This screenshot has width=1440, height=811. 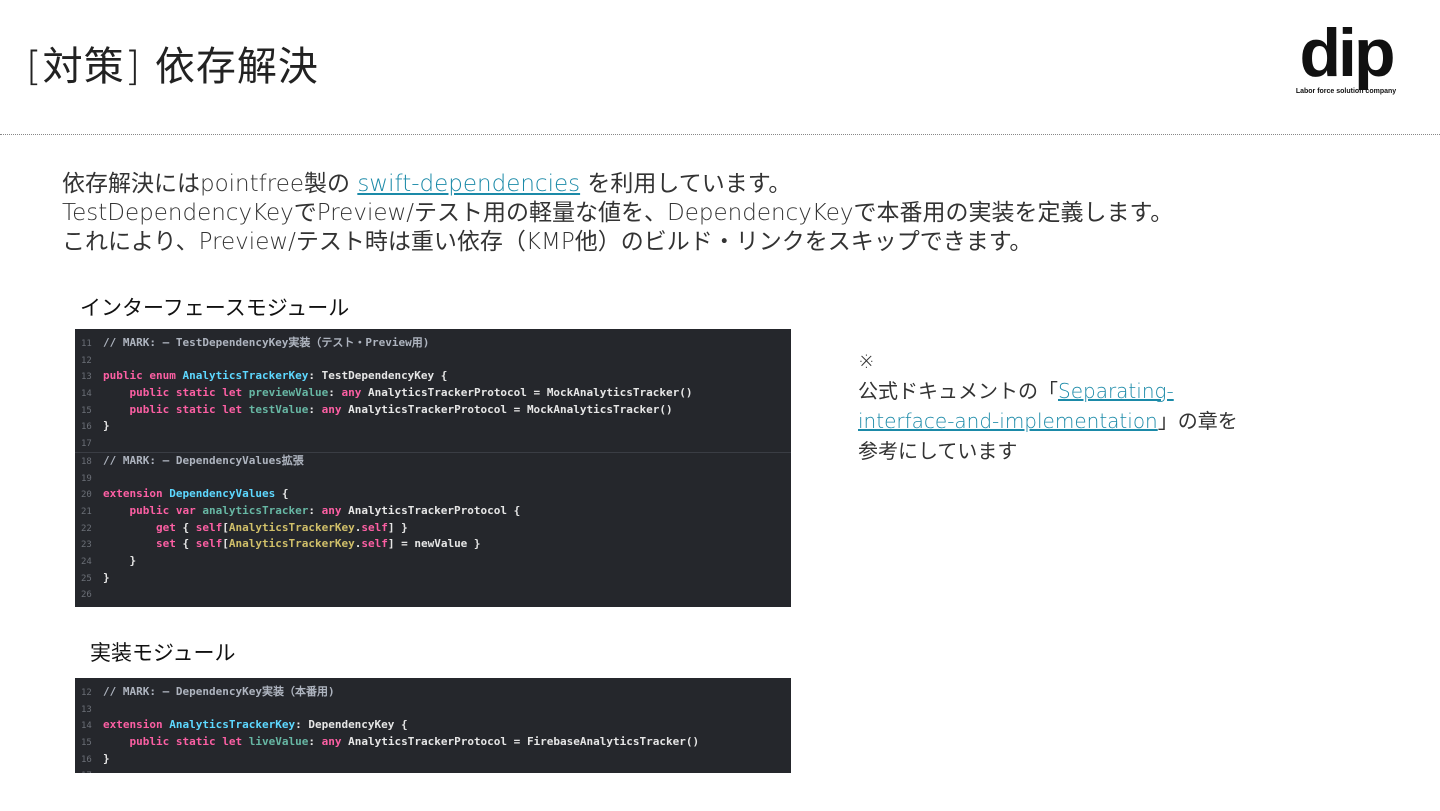 I want to click on note-mark: ※, so click(x=866, y=361).